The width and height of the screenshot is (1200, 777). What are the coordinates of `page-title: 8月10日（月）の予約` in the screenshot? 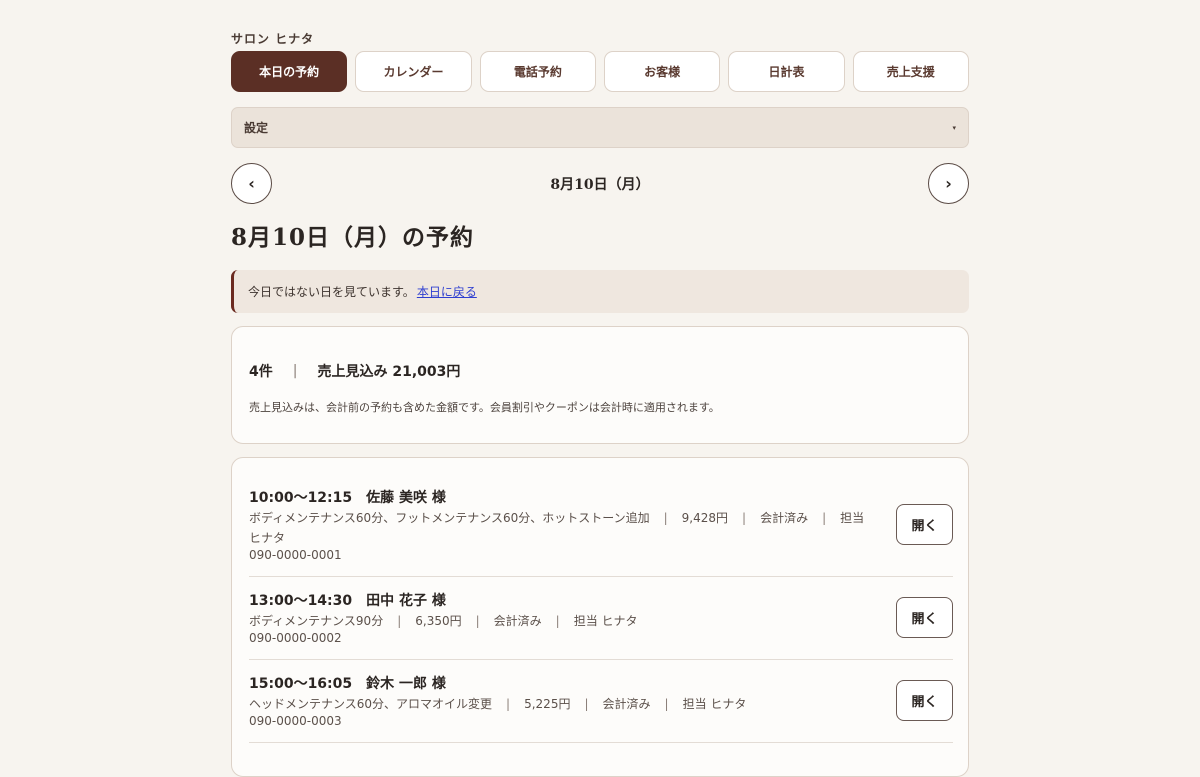 It's located at (353, 237).